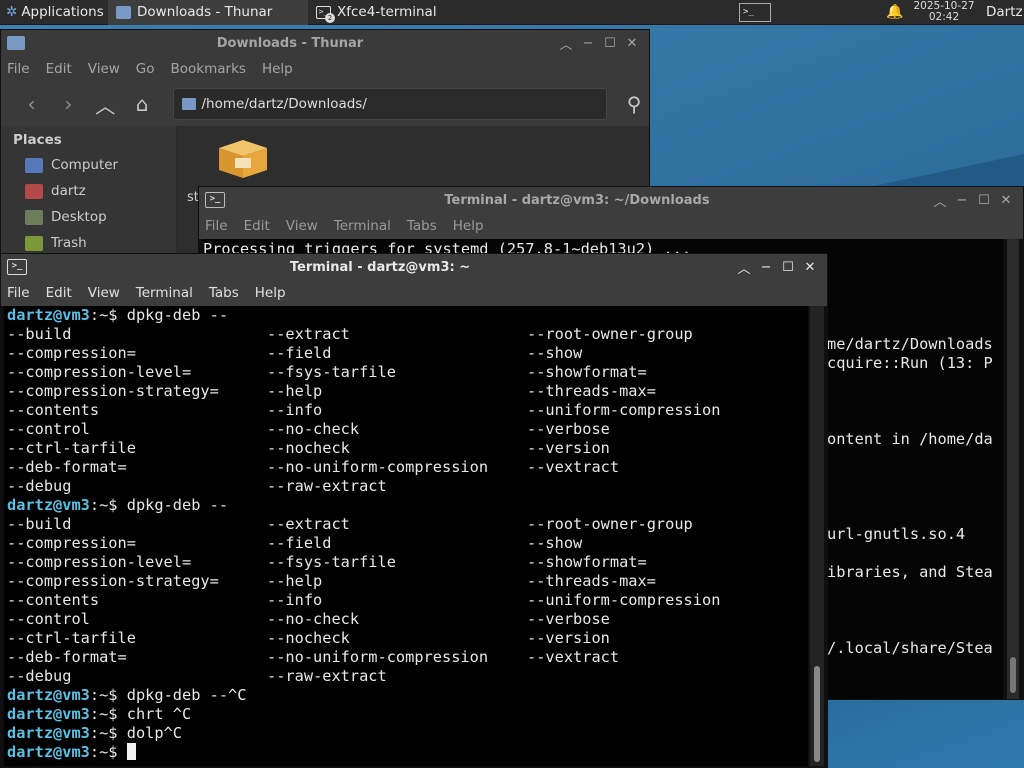 The image size is (1024, 768). What do you see at coordinates (177, 315) in the screenshot?
I see `command-text: dpkg-deb --` at bounding box center [177, 315].